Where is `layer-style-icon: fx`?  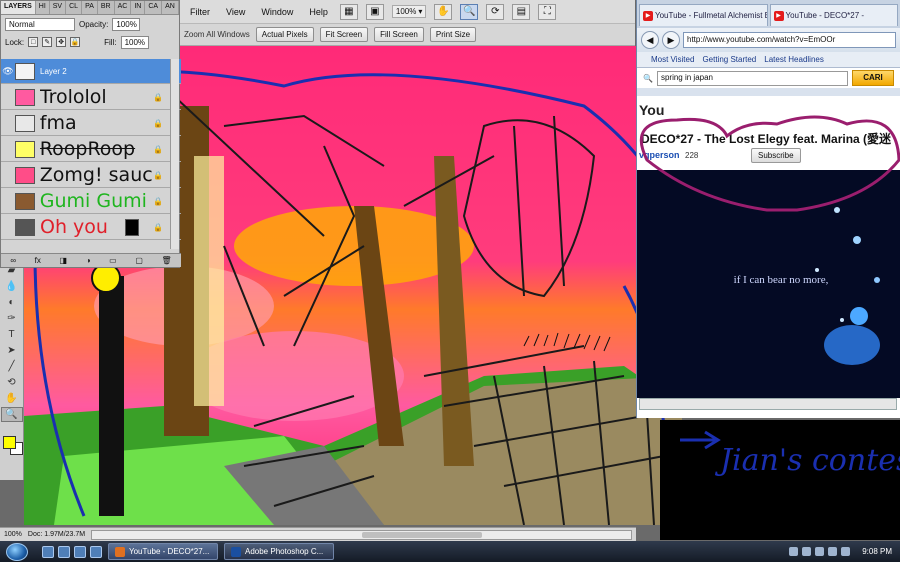 layer-style-icon: fx is located at coordinates (38, 260).